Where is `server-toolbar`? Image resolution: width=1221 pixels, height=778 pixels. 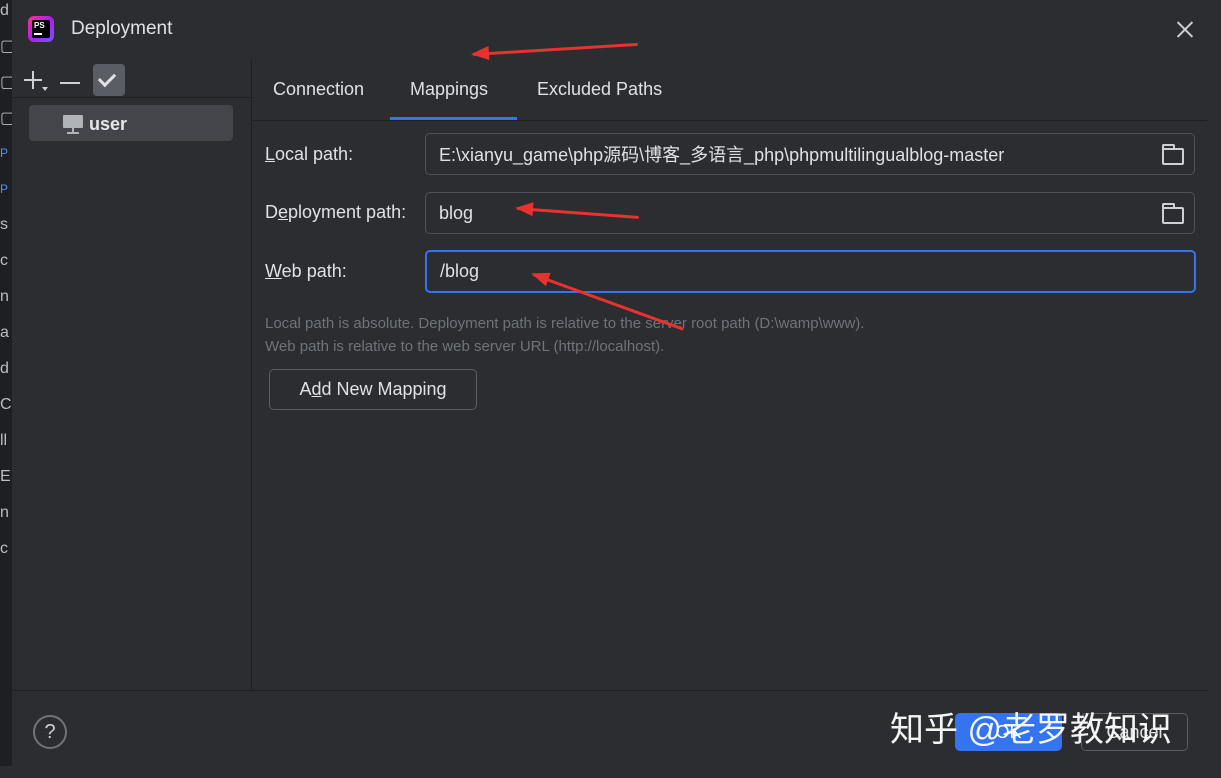
server-toolbar is located at coordinates (132, 79).